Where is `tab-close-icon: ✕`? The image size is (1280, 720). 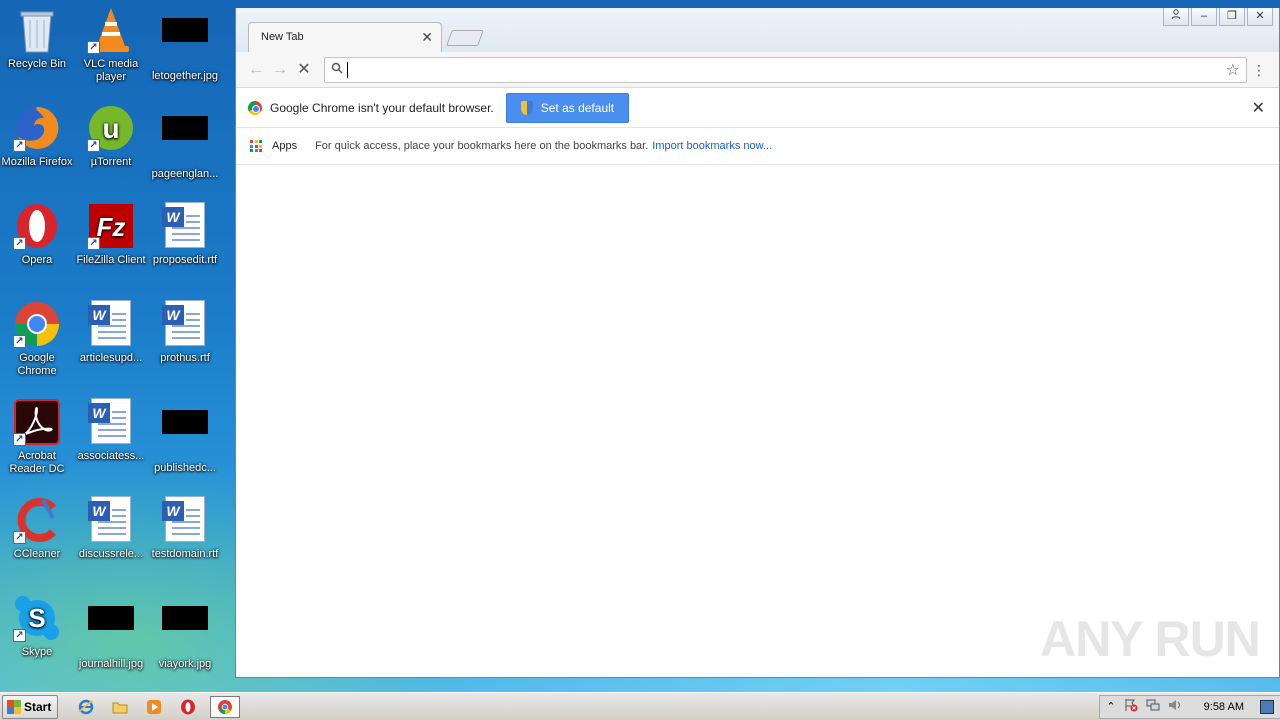 tab-close-icon: ✕ is located at coordinates (427, 37).